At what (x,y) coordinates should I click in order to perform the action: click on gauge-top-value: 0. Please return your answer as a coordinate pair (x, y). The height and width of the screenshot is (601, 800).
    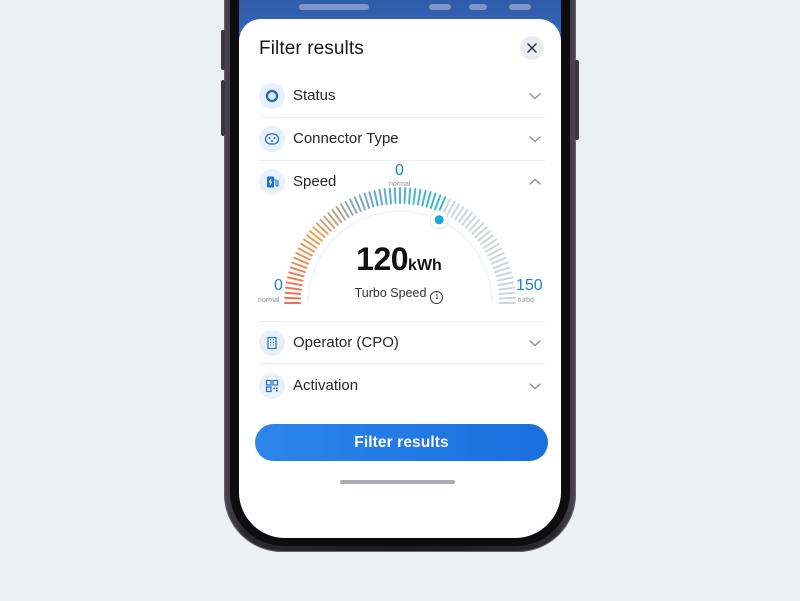
    Looking at the image, I should click on (399, 170).